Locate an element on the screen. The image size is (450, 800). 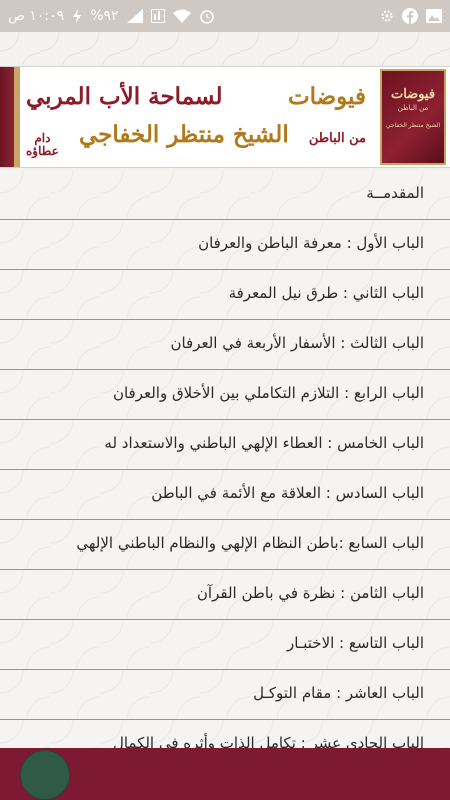
banner-lisamahat: لسماحة الأب المربي is located at coordinates (124, 96).